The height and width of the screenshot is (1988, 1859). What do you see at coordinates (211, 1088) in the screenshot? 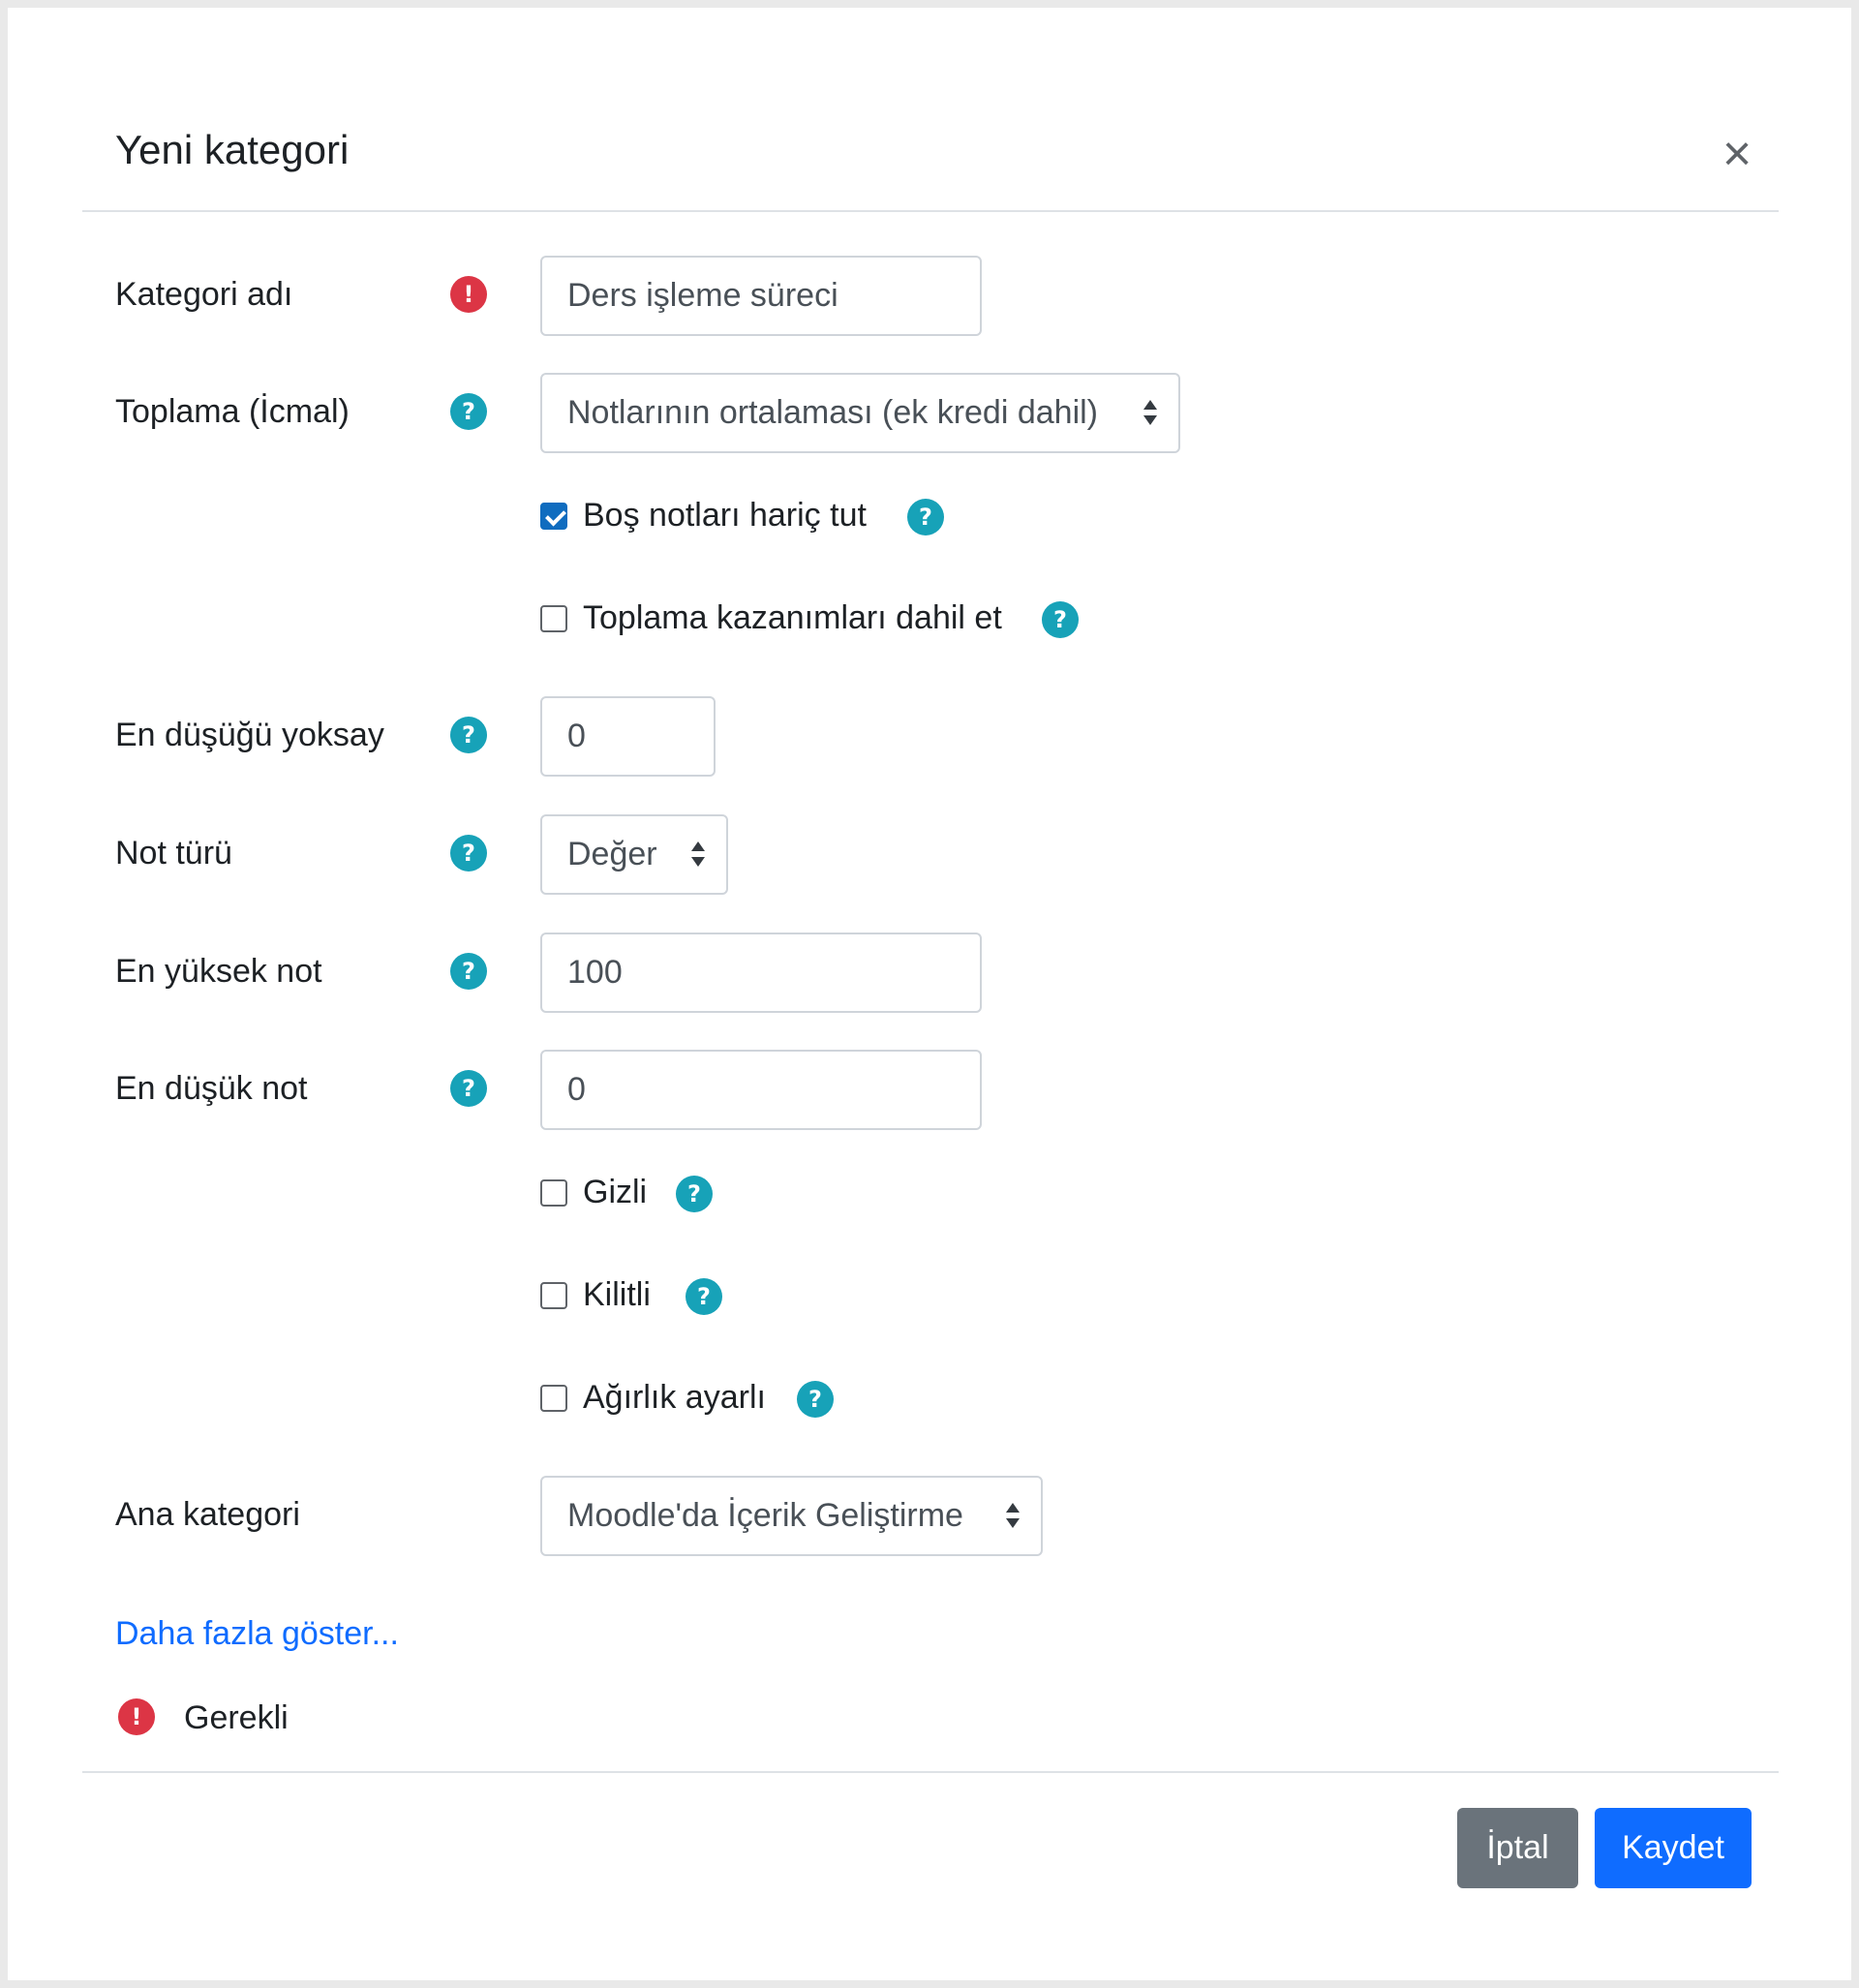
I see `min-grade-label: En düşük not` at bounding box center [211, 1088].